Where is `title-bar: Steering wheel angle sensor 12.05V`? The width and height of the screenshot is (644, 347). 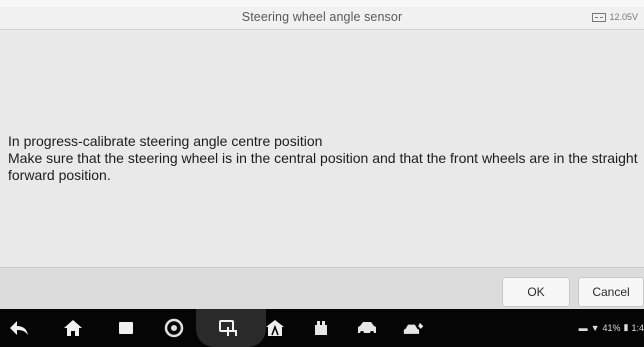
title-bar: Steering wheel angle sensor 12.05V is located at coordinates (322, 18).